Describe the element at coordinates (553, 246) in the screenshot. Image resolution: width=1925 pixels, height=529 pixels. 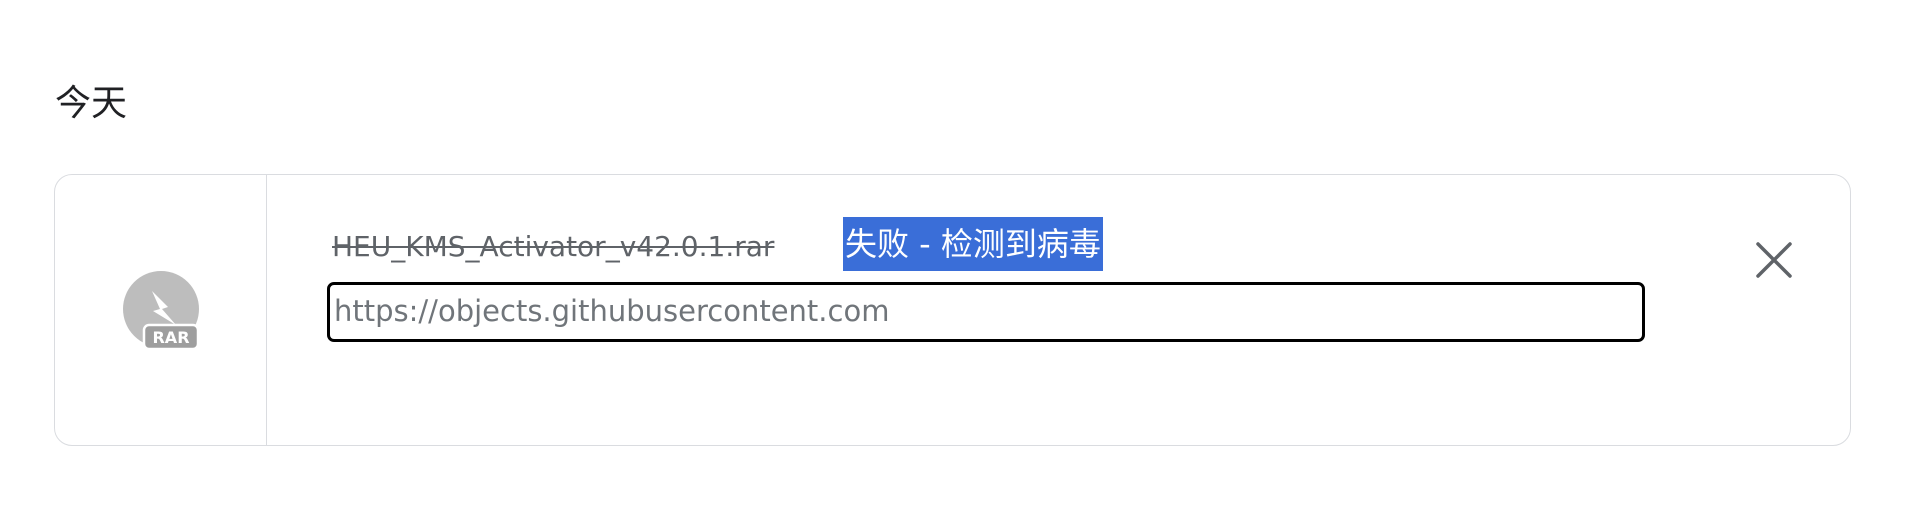
I see `file-name: HEU_KMS_Activator_v42.0.1.rar` at that location.